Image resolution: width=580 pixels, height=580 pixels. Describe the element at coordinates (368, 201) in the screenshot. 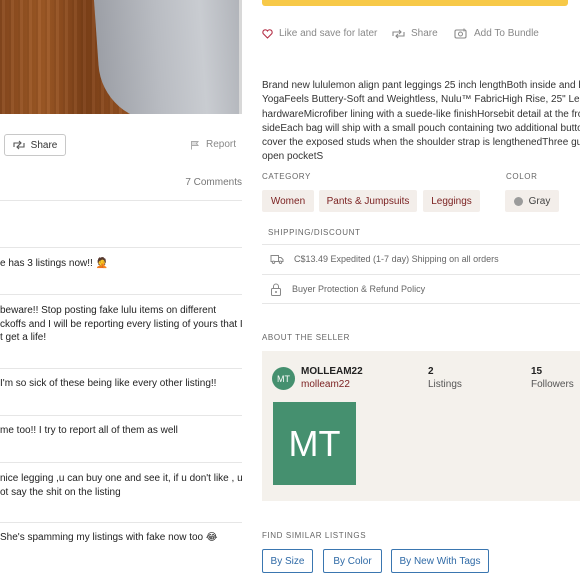

I see `category-chip-pants: Pants & Jumpsuits` at that location.